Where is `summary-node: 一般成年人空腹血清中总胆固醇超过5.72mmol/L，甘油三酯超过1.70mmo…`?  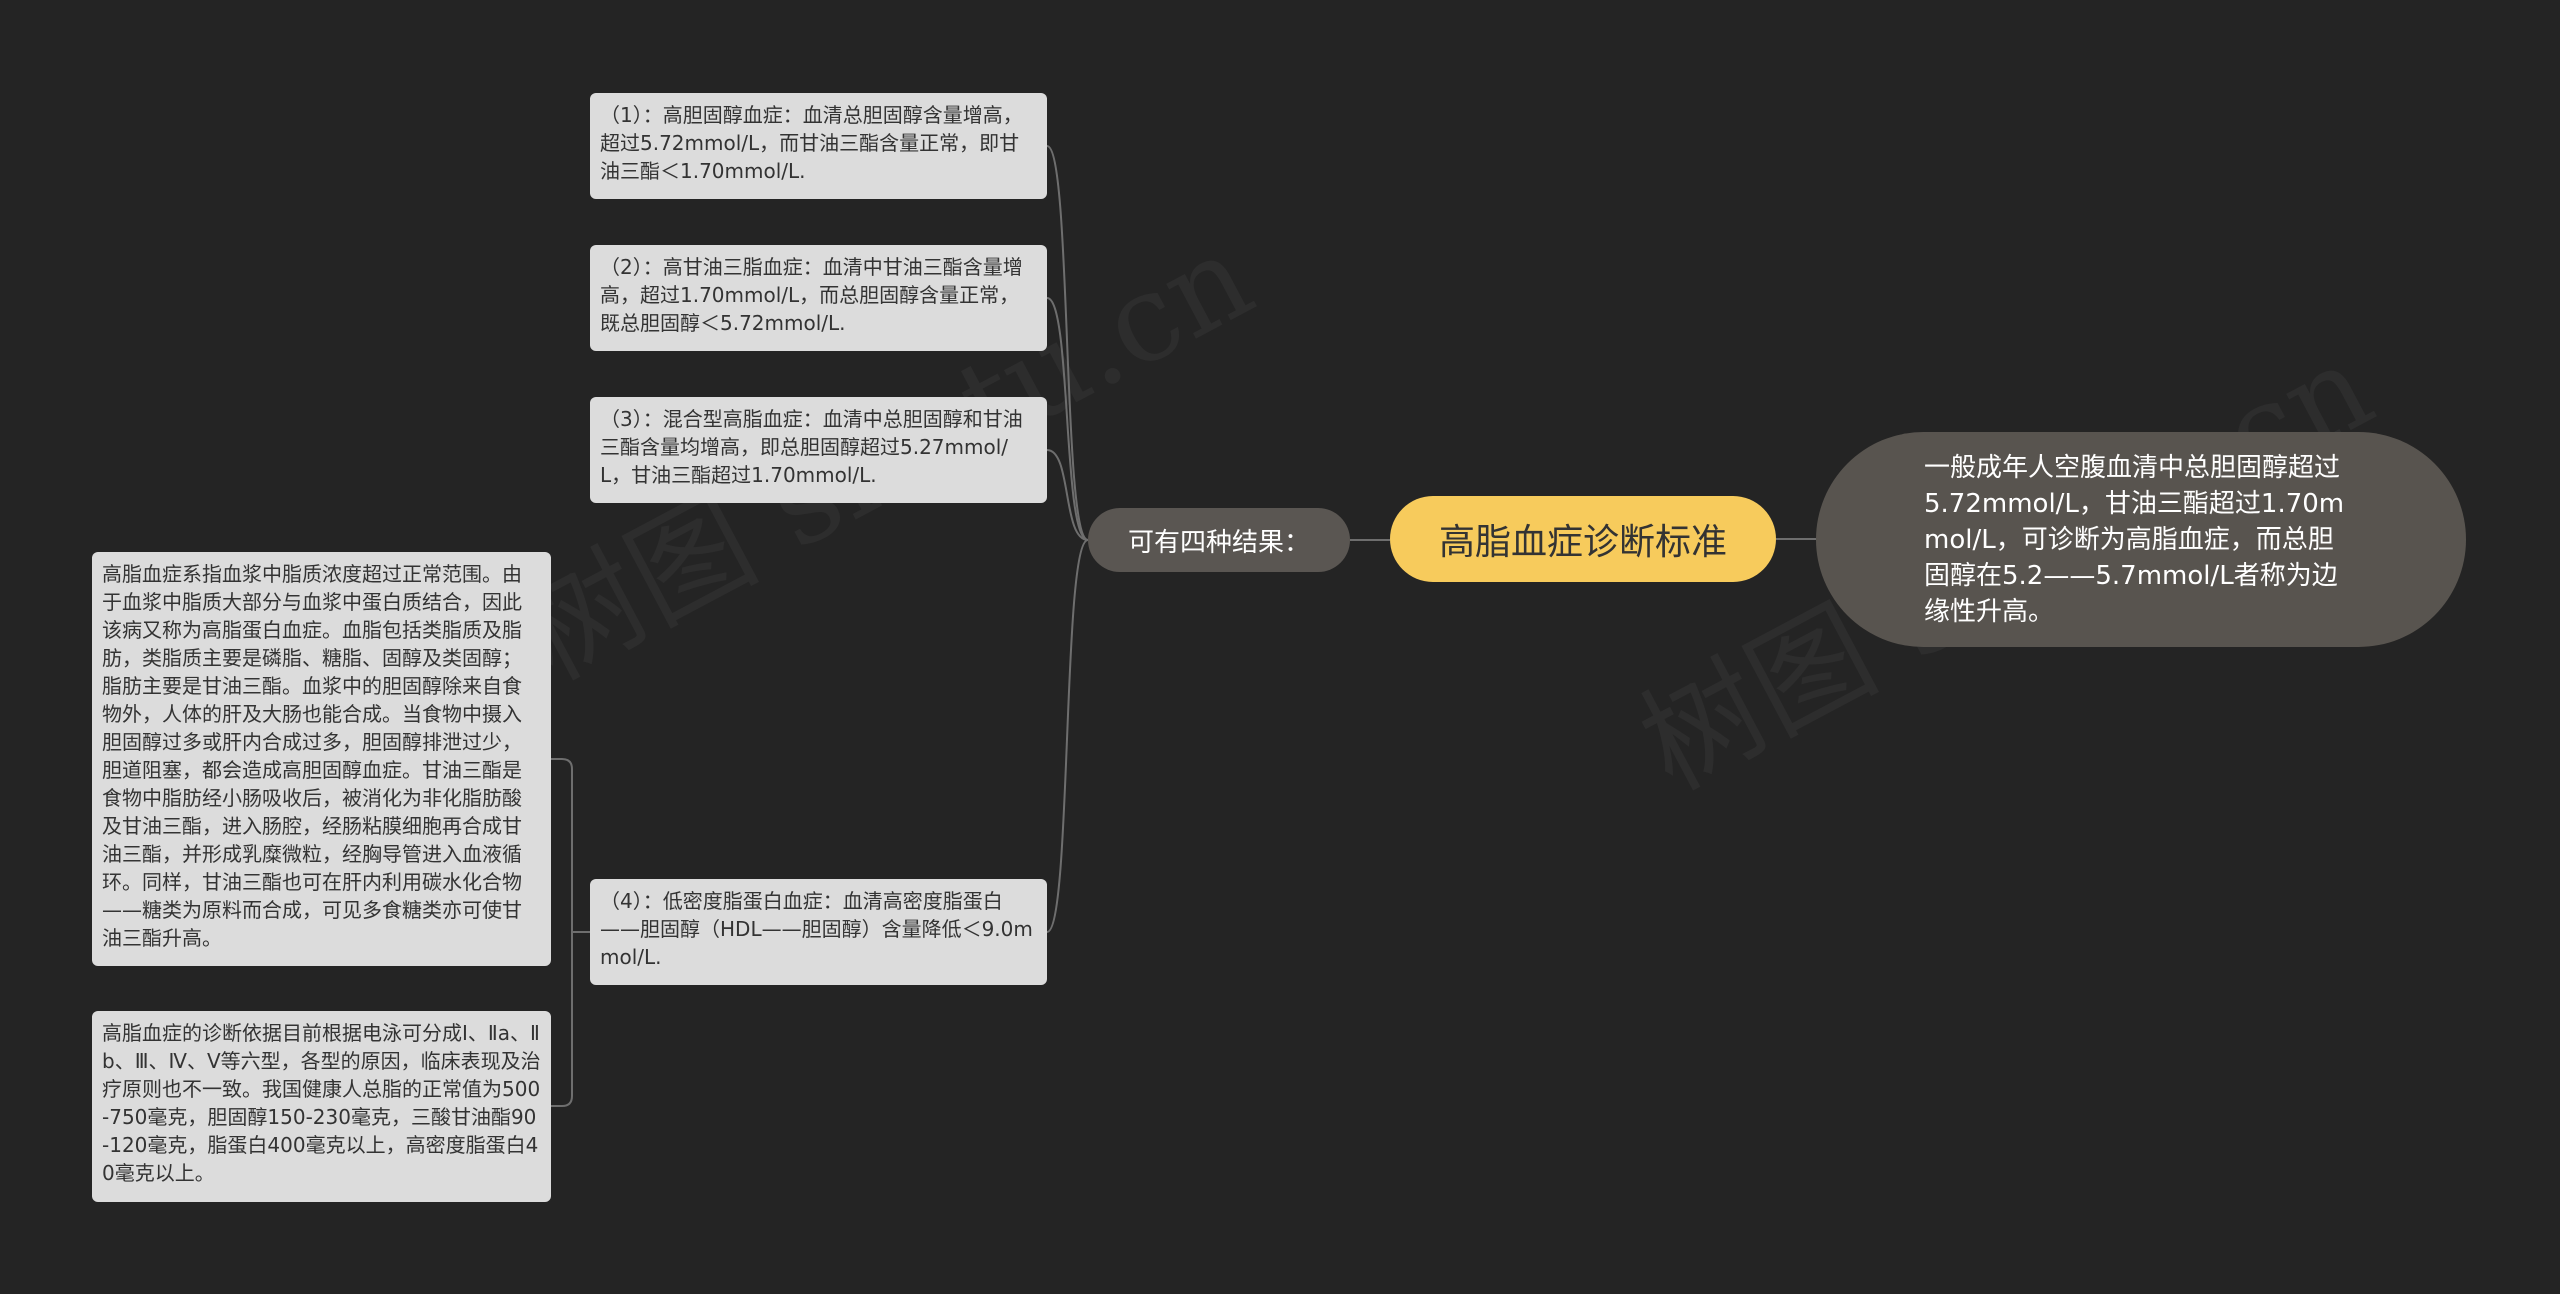 summary-node: 一般成年人空腹血清中总胆固醇超过5.72mmol/L，甘油三酯超过1.70mmo… is located at coordinates (2141, 539).